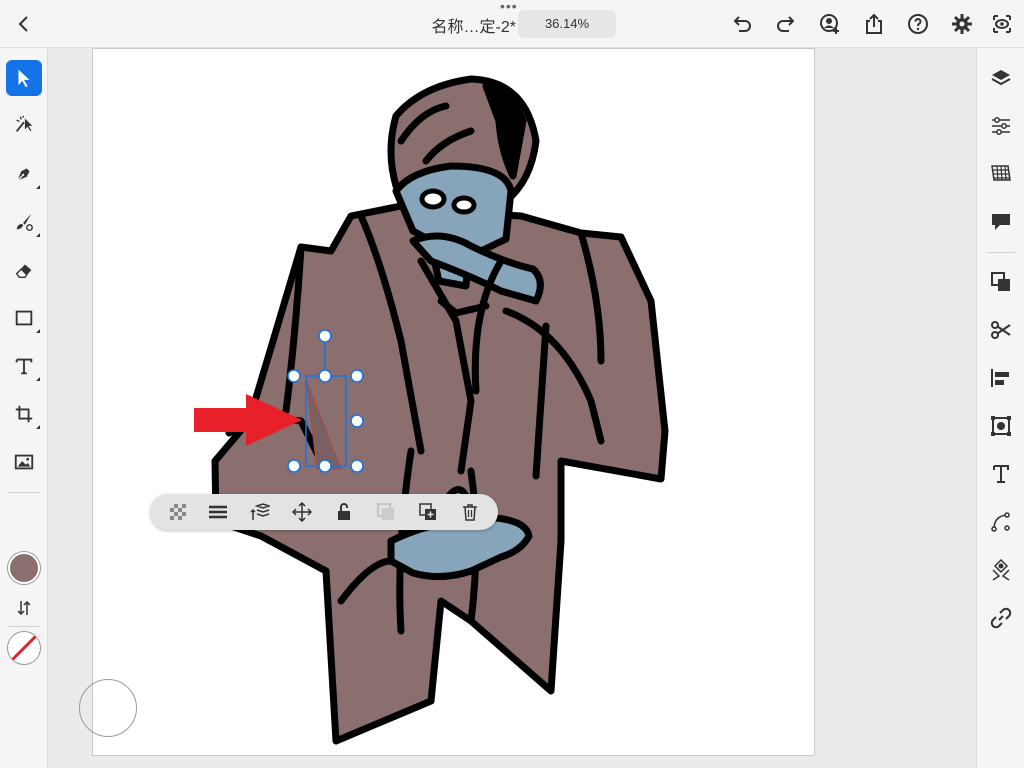 The height and width of the screenshot is (768, 1024). Describe the element at coordinates (461, 25) in the screenshot. I see `document-title: 名称…定-2*` at that location.